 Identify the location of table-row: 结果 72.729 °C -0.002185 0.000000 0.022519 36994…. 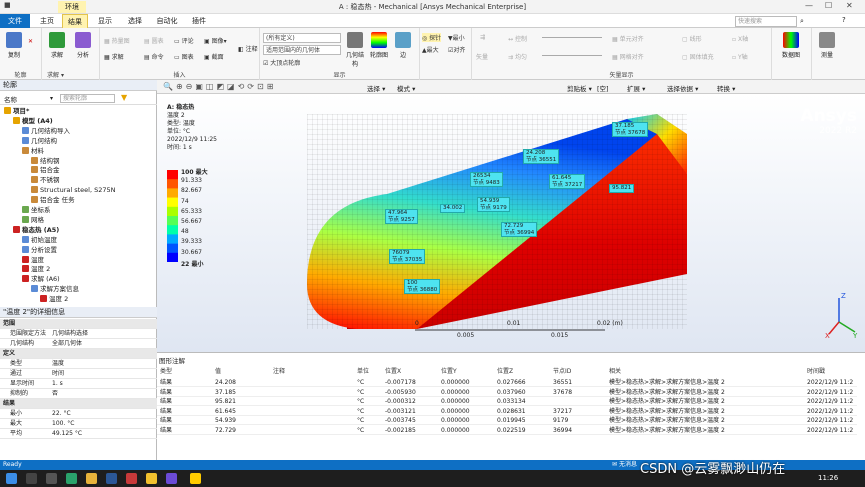
(507, 430).